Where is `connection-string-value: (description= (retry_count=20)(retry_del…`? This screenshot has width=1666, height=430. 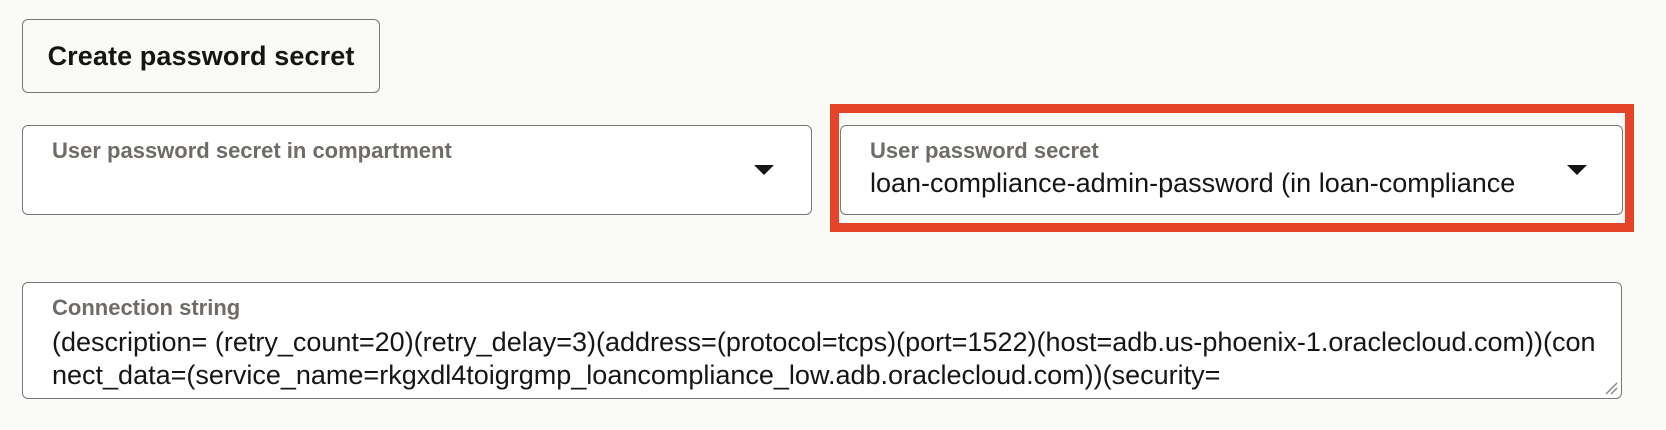
connection-string-value: (description= (retry_count=20)(retry_del… is located at coordinates (824, 358).